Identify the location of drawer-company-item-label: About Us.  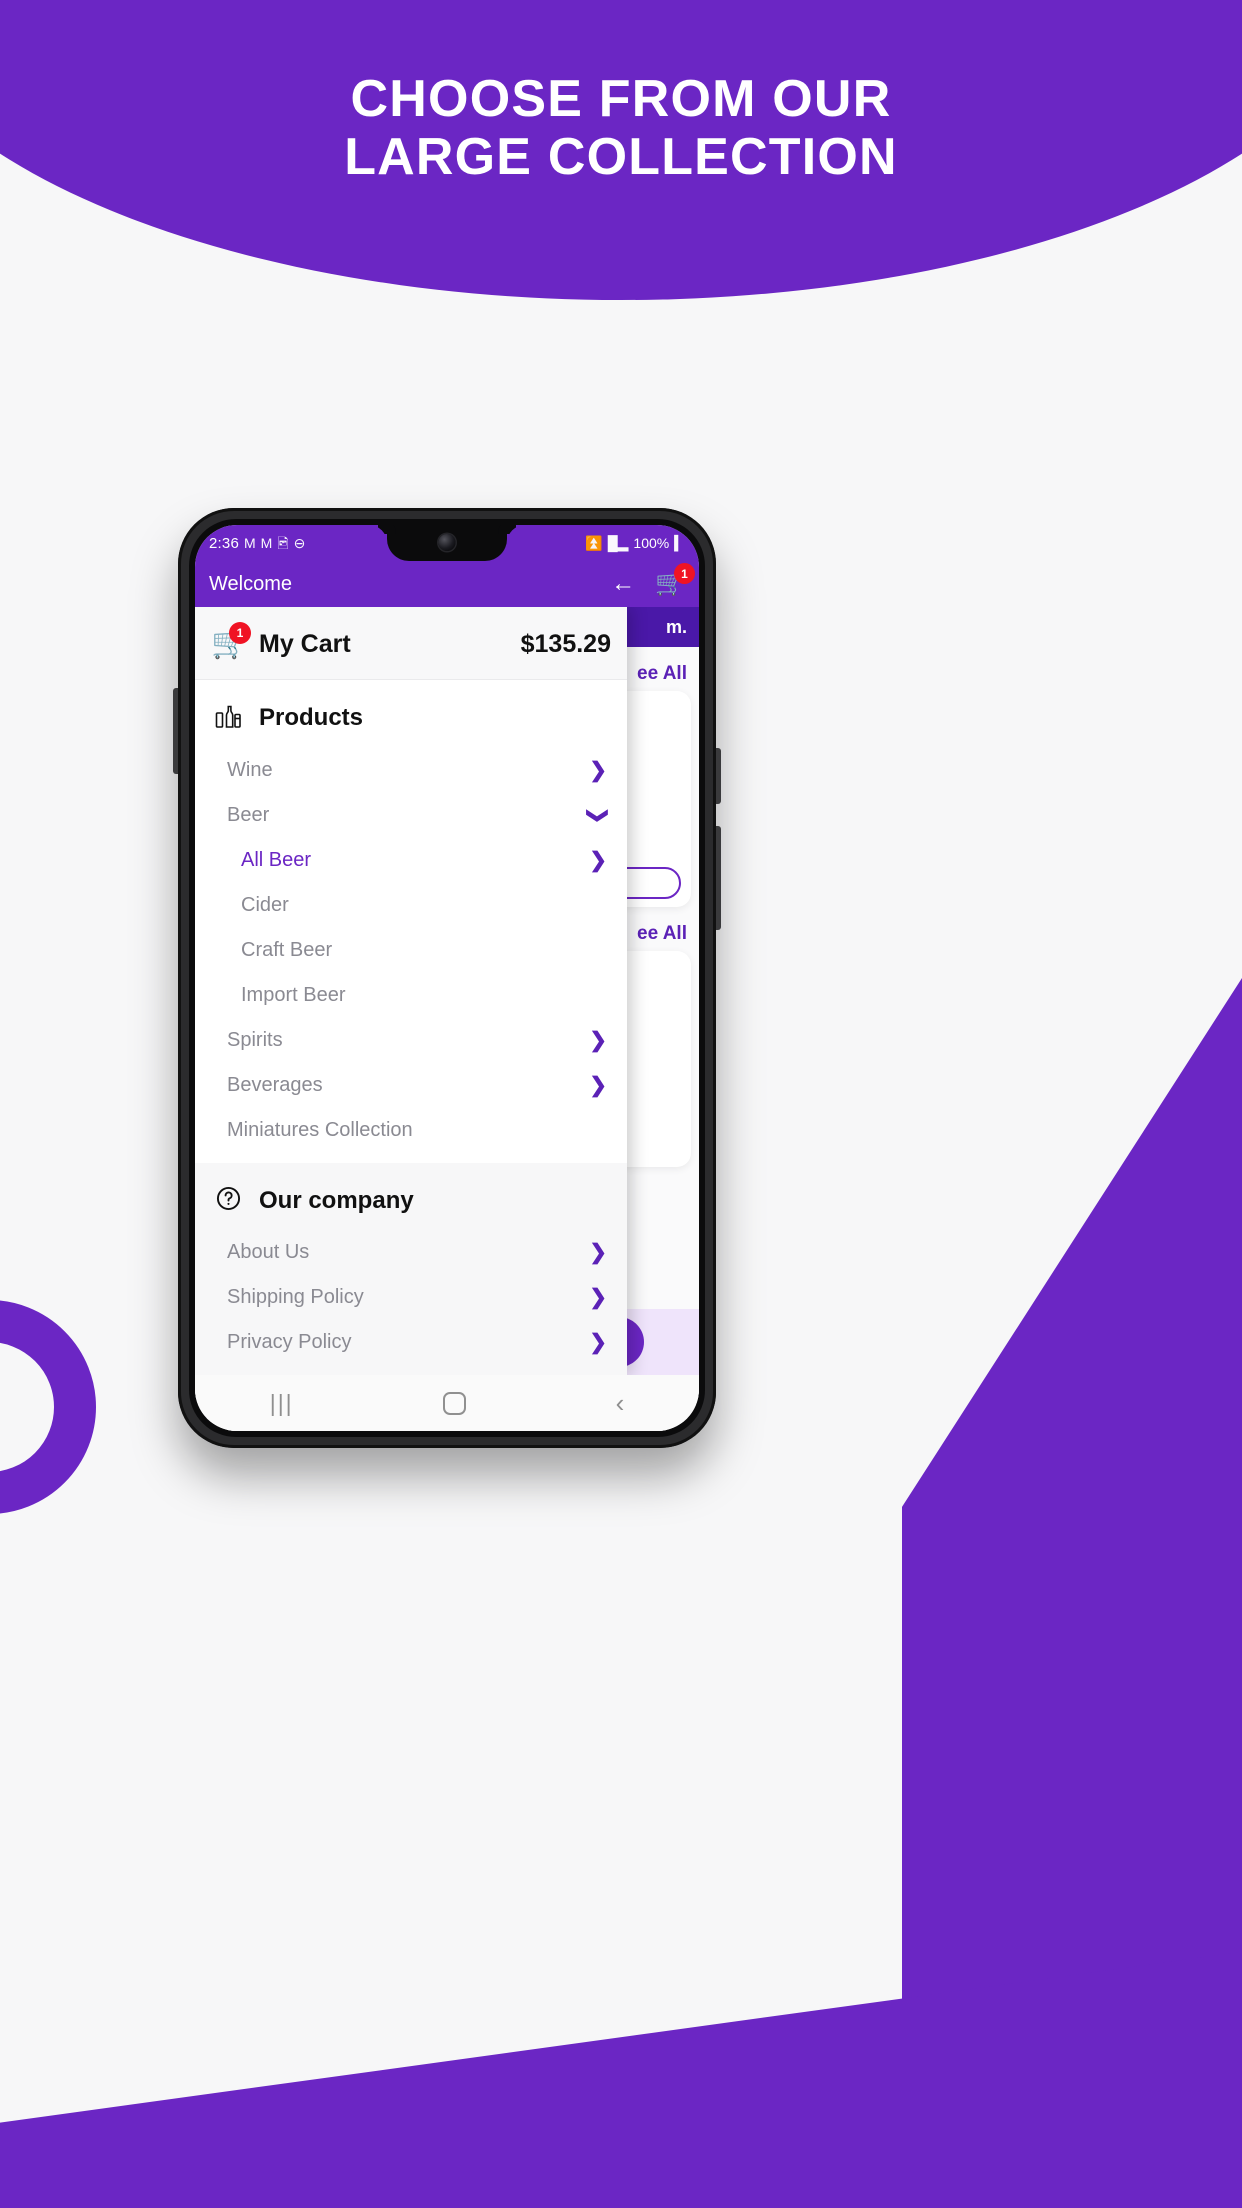
(268, 1252).